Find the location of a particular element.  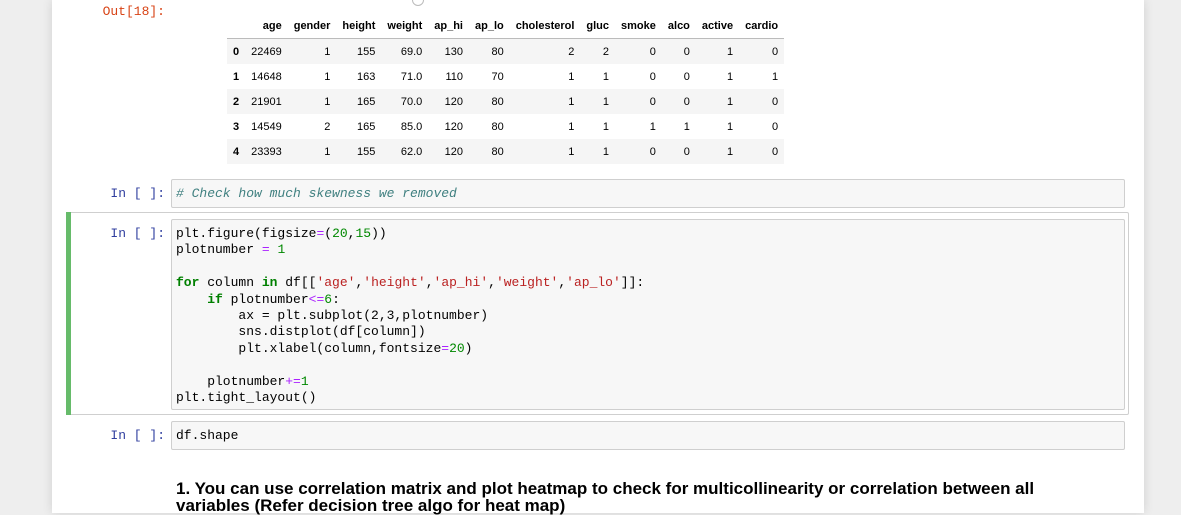

code-comment: # Check how much skewness we removed is located at coordinates (316, 193).